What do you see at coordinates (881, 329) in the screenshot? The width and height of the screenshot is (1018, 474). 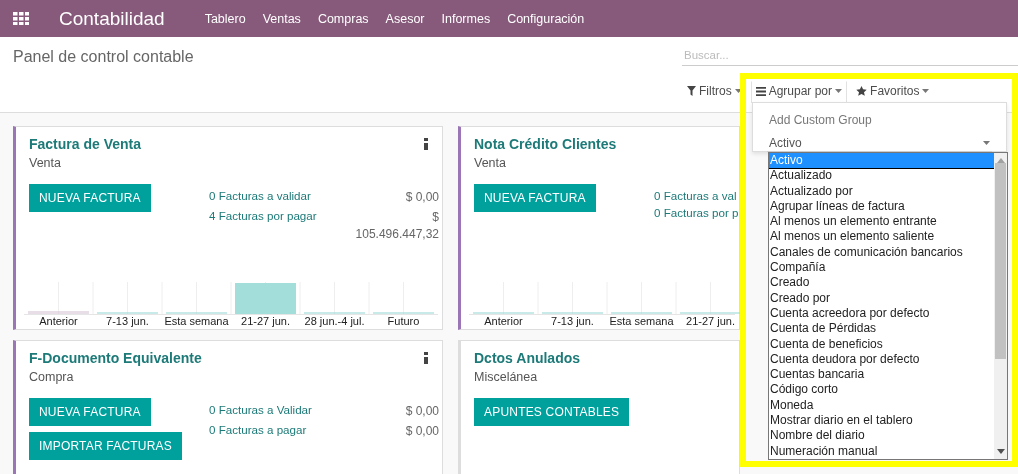 I see `list-option: Cuenta de Pérdidas` at bounding box center [881, 329].